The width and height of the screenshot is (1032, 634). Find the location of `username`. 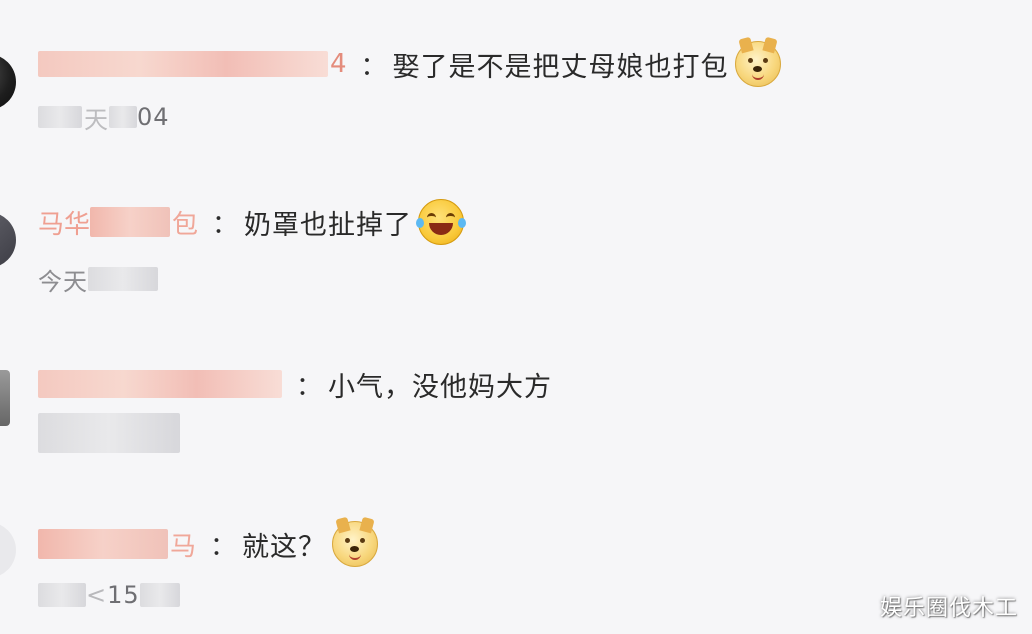

username is located at coordinates (160, 384).